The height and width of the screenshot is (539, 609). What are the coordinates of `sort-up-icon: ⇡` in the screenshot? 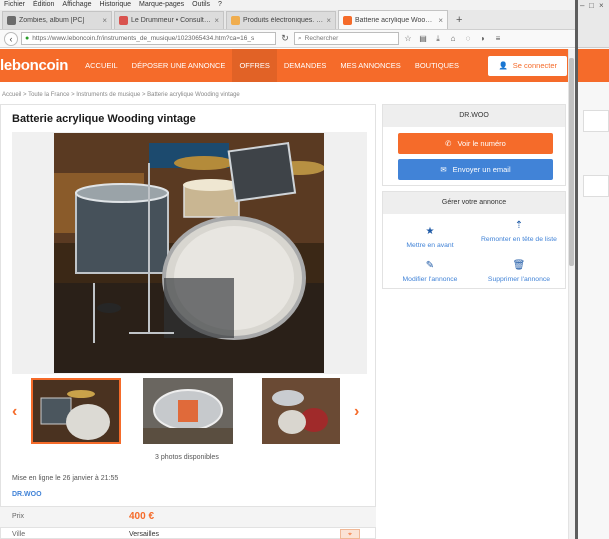 It's located at (519, 225).